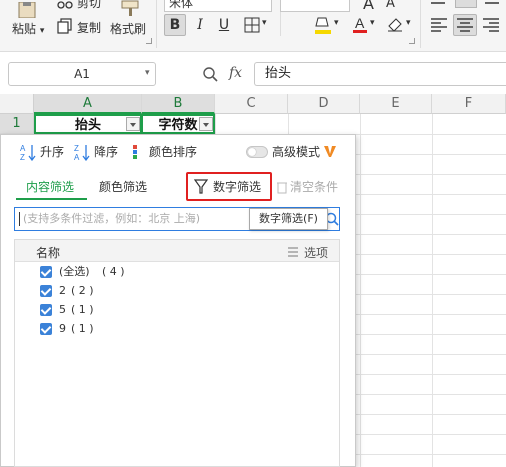 Image resolution: width=506 pixels, height=467 pixels. Describe the element at coordinates (296, 152) in the screenshot. I see `advanced-mode-label: 高级模式` at that location.